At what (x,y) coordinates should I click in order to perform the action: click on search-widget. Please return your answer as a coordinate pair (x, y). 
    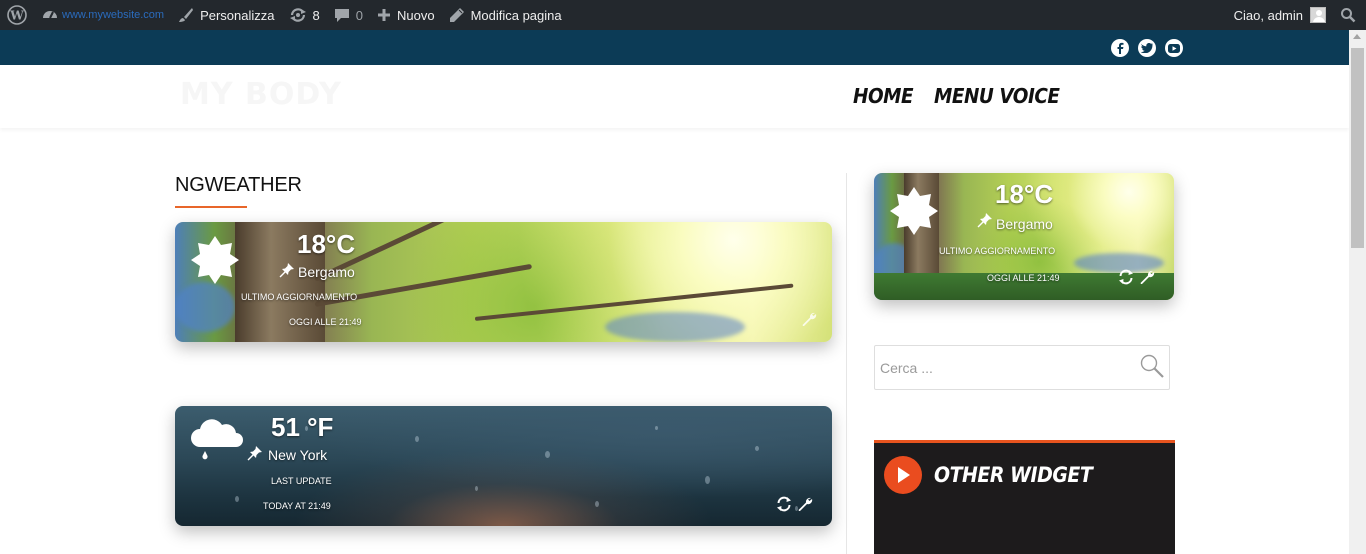
    Looking at the image, I should click on (1022, 367).